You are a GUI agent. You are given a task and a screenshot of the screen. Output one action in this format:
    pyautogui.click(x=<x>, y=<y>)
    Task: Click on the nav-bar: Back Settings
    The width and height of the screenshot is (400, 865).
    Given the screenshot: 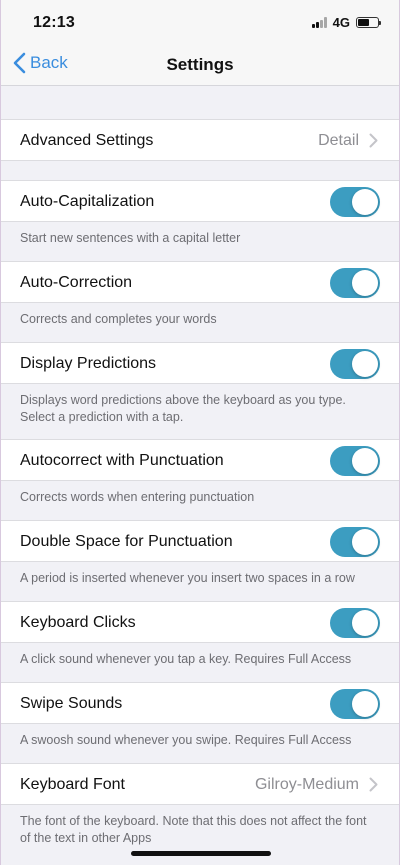 What is the action you would take?
    pyautogui.click(x=200, y=65)
    